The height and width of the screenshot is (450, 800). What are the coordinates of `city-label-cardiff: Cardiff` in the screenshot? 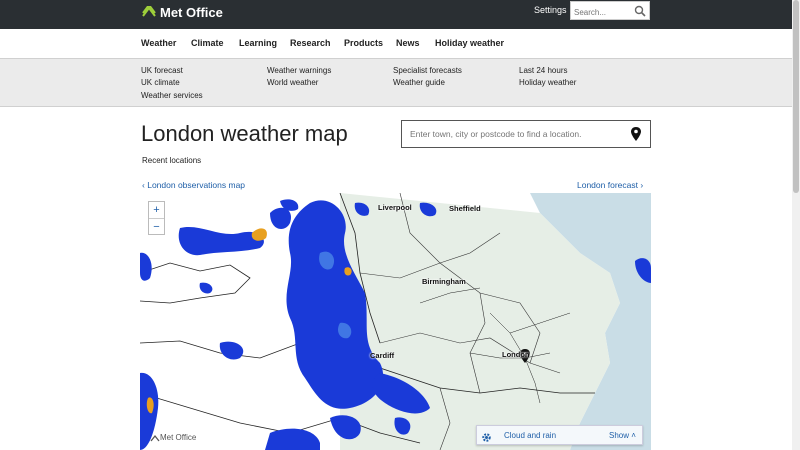 It's located at (382, 355).